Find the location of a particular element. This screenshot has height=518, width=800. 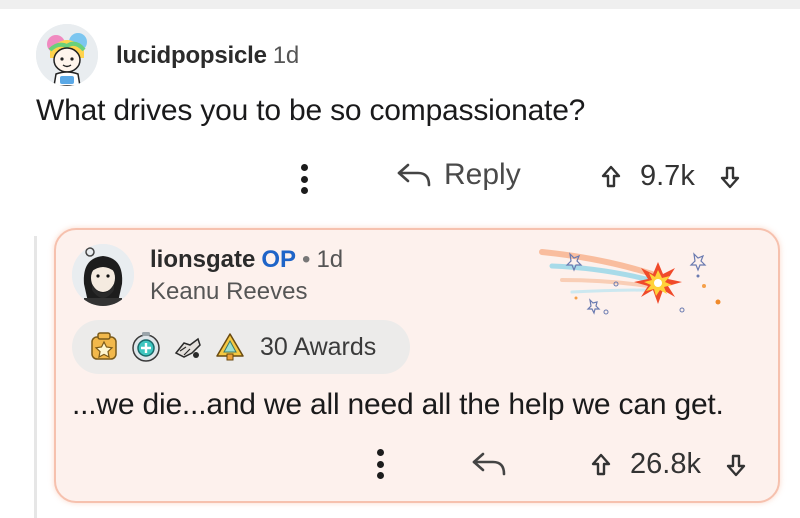

reply-button: Reply is located at coordinates (458, 175).